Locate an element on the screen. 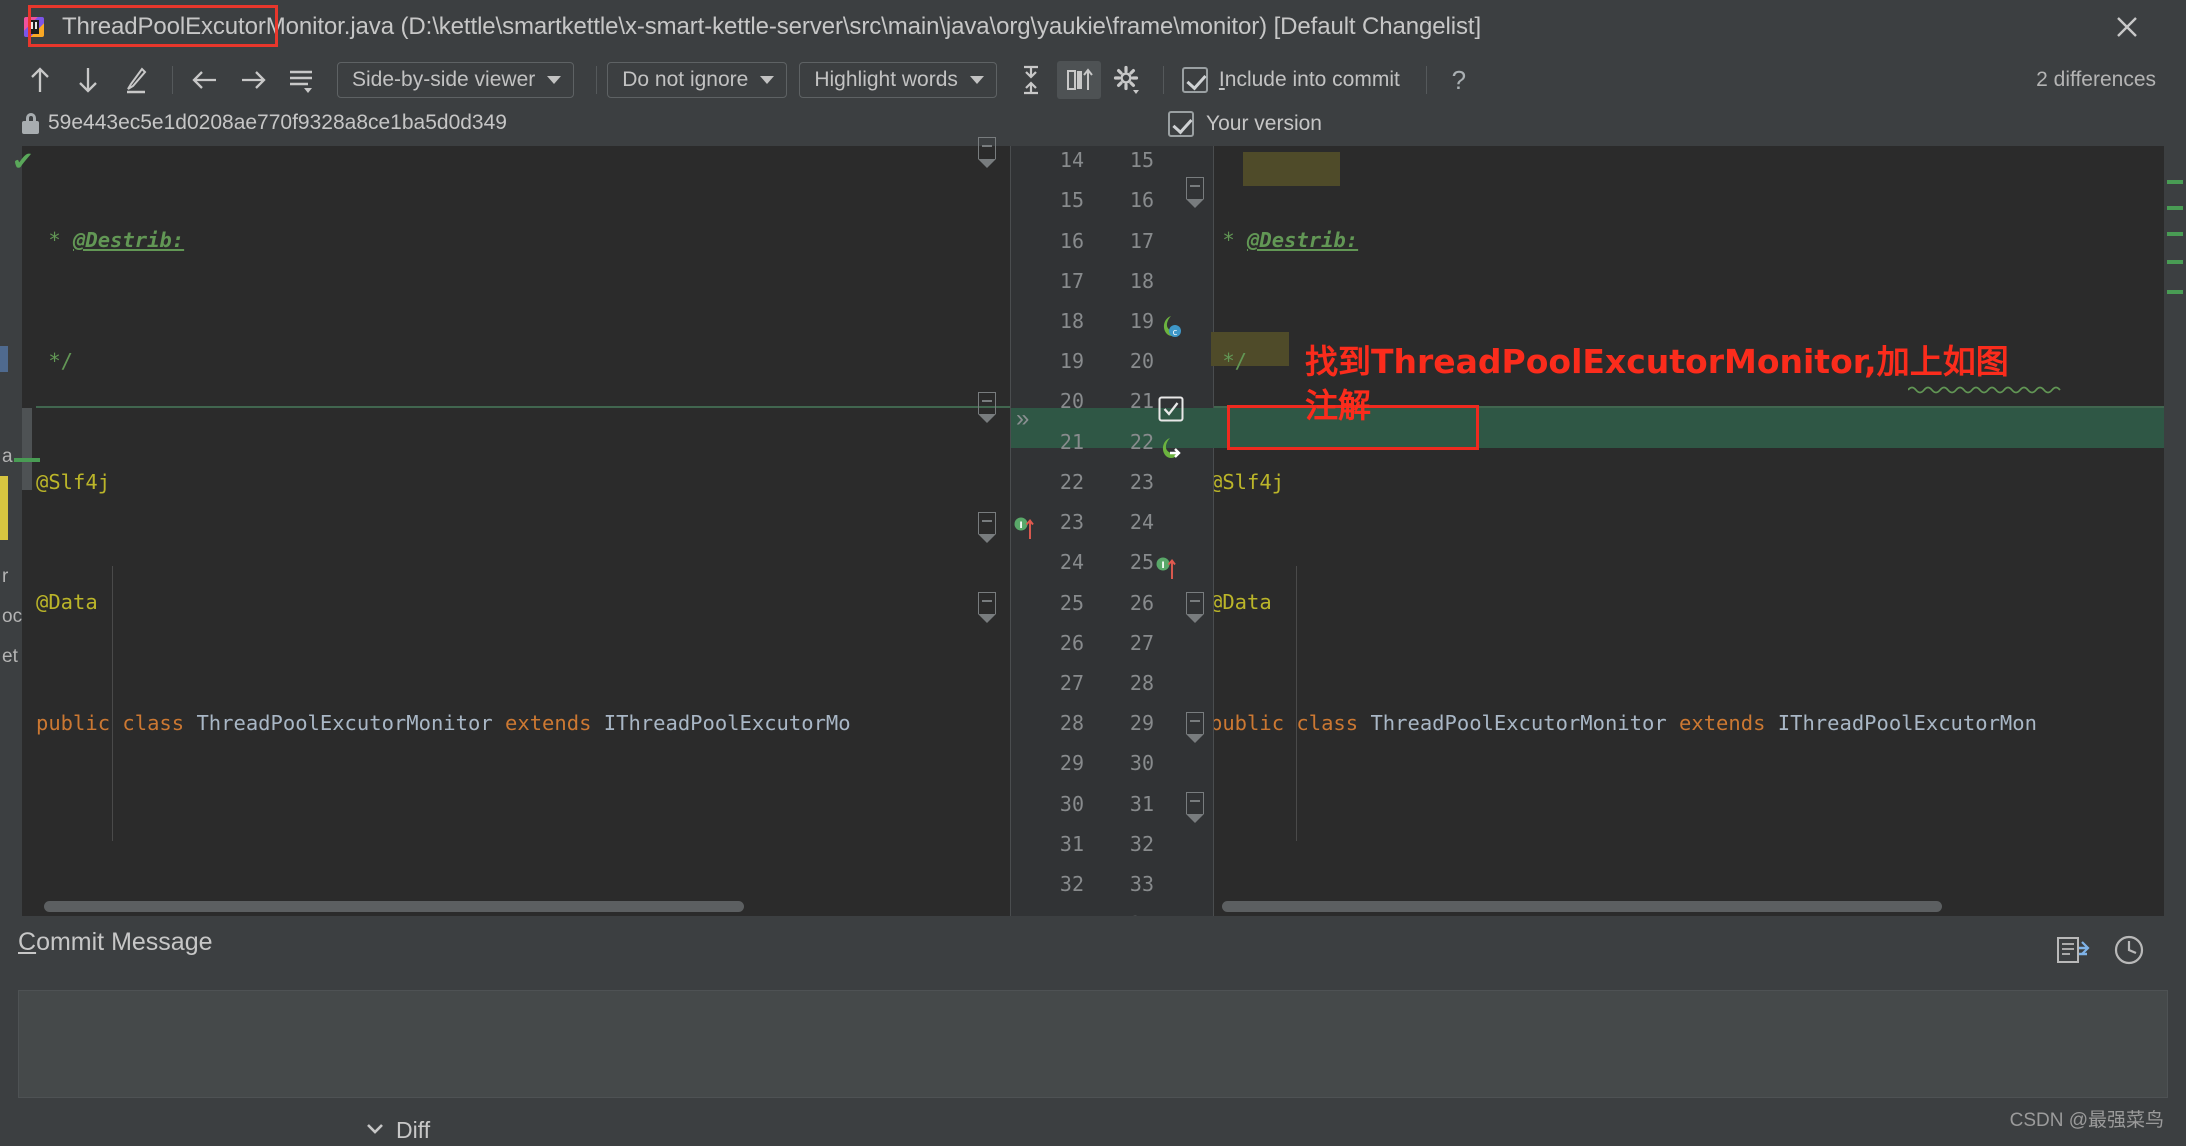 The image size is (2186, 1146). annotate-icon is located at coordinates (136, 80).